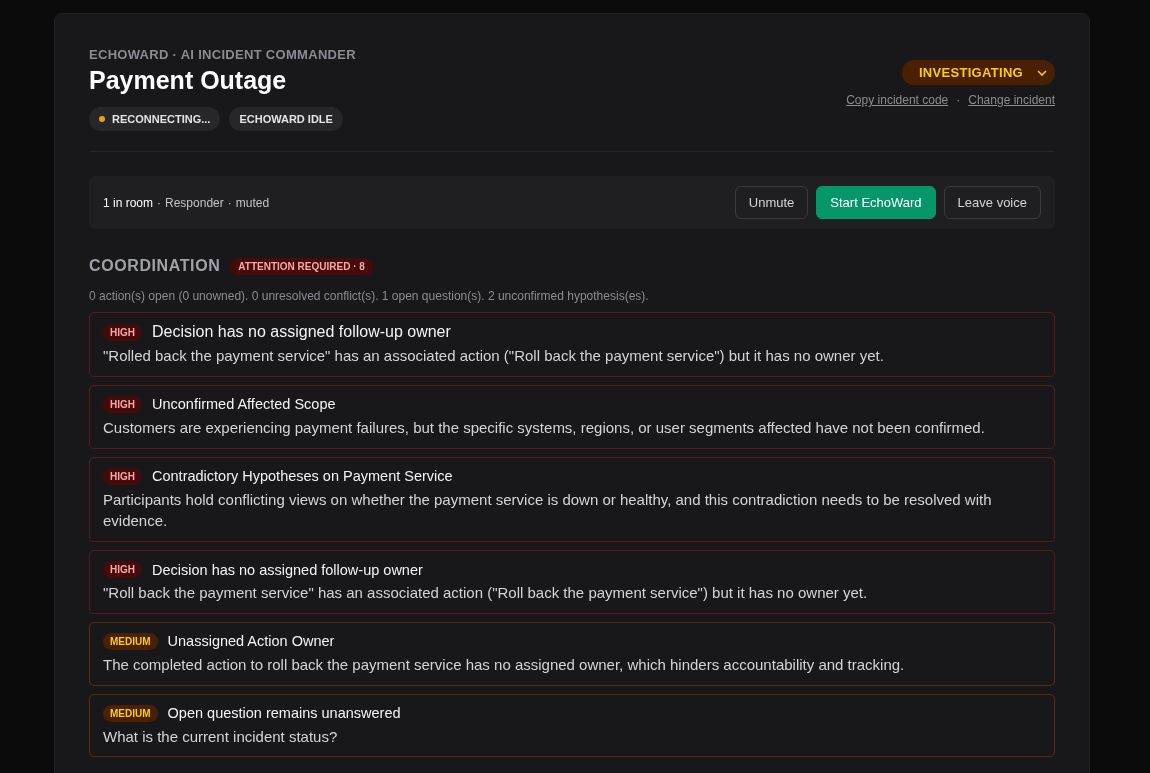 The height and width of the screenshot is (773, 1150). Describe the element at coordinates (978, 72) in the screenshot. I see `status-select: INVESTIGATING` at that location.